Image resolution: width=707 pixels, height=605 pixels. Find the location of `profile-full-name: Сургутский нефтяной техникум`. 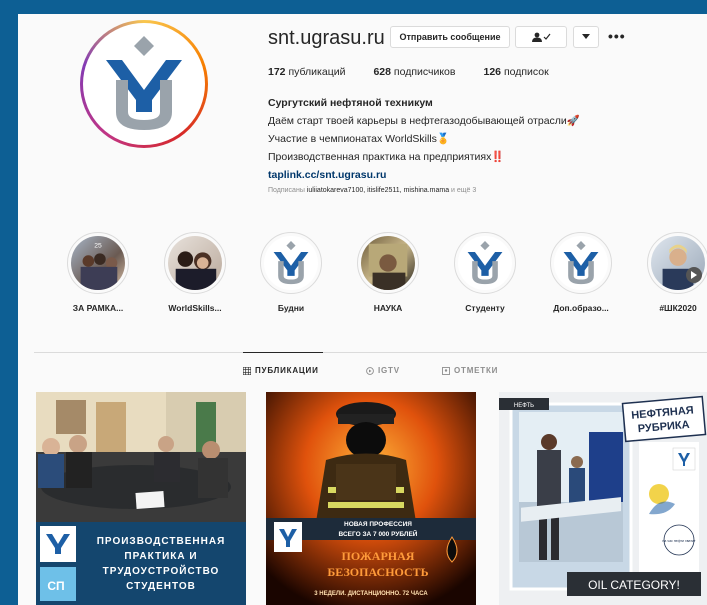

profile-full-name: Сургутский нефтяной техникум is located at coordinates (350, 103).